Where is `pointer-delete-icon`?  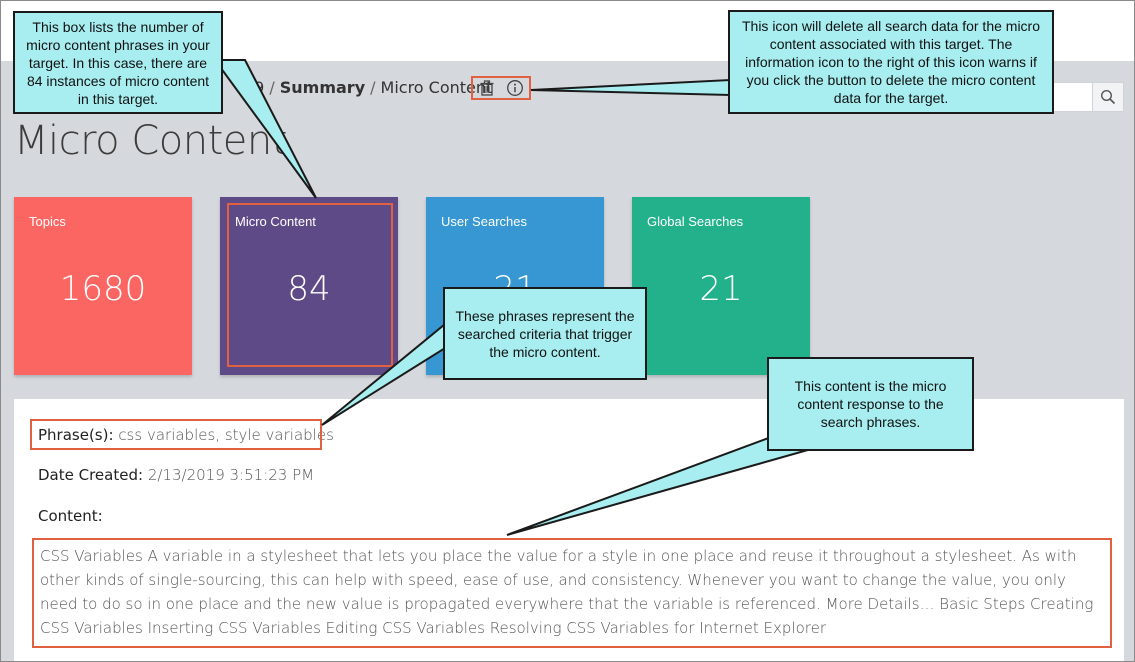
pointer-delete-icon is located at coordinates (630, 87).